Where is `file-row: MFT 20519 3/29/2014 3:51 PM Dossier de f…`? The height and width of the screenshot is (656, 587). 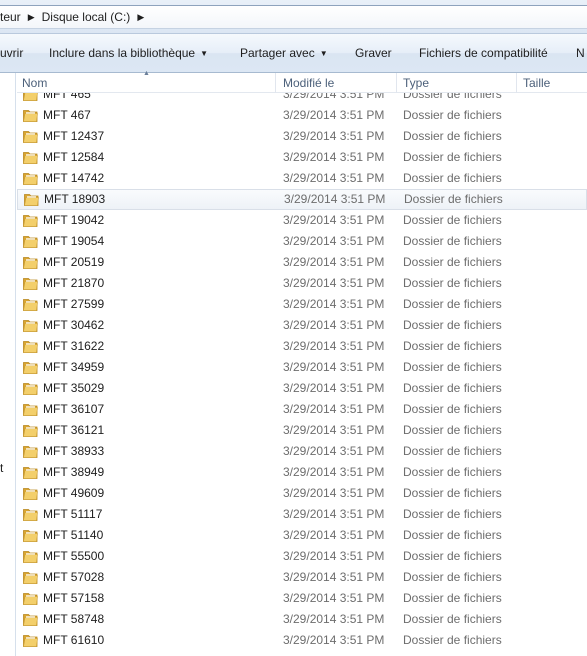
file-row: MFT 20519 3/29/2014 3:51 PM Dossier de f… is located at coordinates (302, 262).